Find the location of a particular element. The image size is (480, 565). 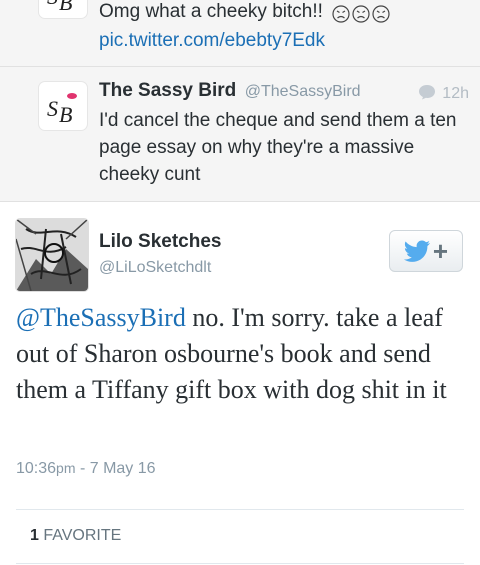

sketch-avatar-icon is located at coordinates (52, 255).